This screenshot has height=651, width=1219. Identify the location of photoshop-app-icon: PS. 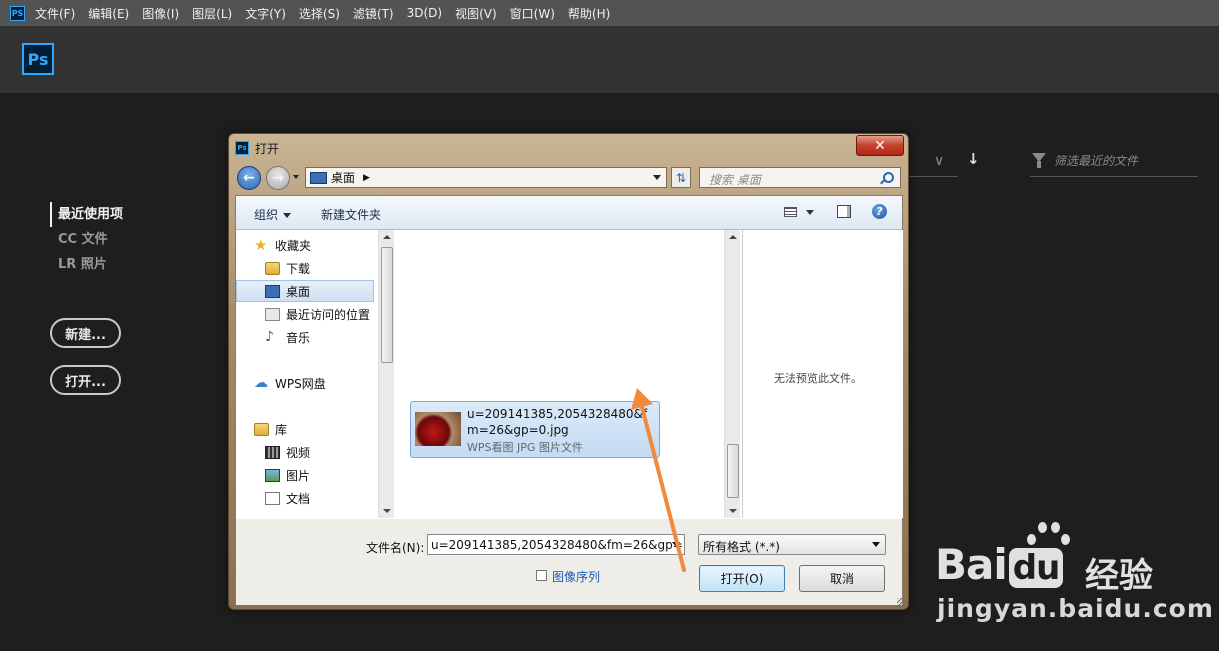
(17, 13).